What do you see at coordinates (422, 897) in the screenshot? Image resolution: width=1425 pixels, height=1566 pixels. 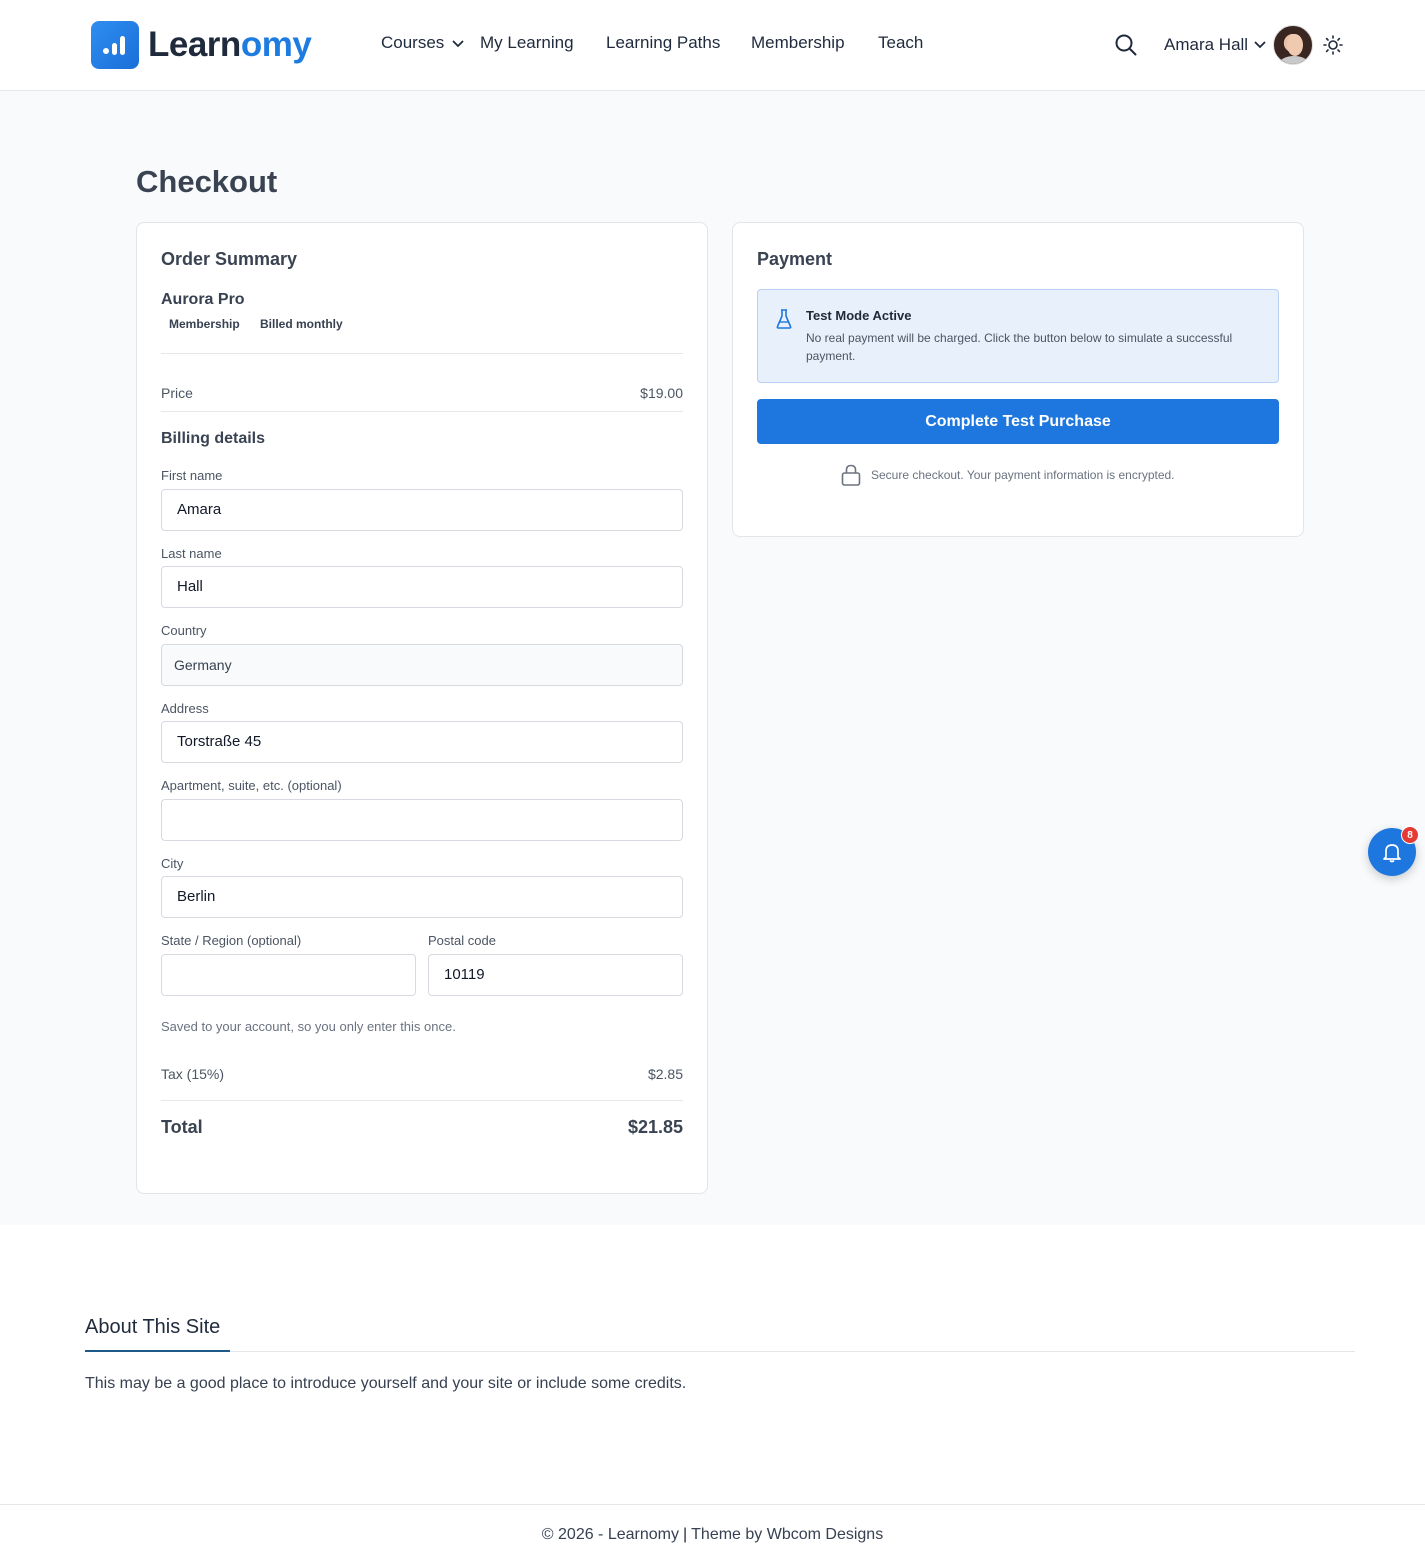 I see `city-field: Berlin` at bounding box center [422, 897].